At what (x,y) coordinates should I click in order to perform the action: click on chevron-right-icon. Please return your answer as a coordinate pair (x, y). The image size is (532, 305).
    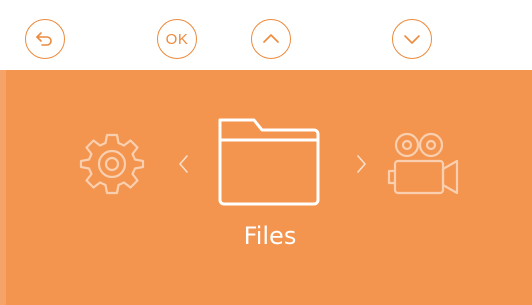
    Looking at the image, I should click on (361, 164).